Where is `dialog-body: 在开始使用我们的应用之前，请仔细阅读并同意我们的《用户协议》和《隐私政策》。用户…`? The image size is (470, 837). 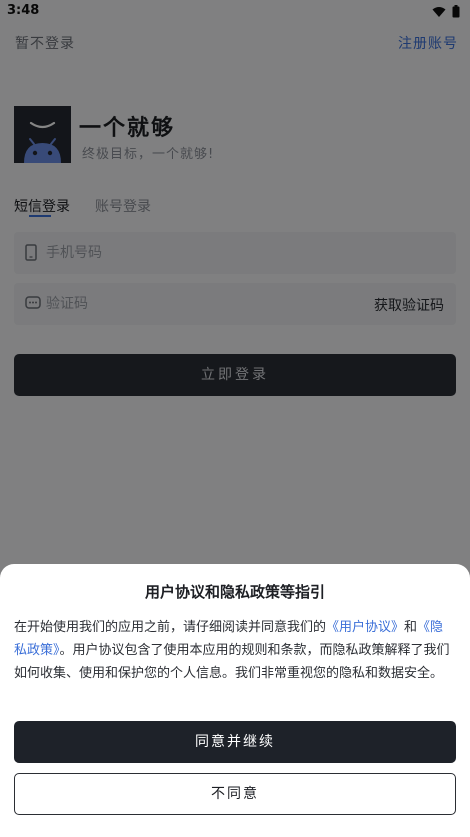 dialog-body: 在开始使用我们的应用之前，请仔细阅读并同意我们的《用户协议》和《隐私政策》。用户… is located at coordinates (235, 650).